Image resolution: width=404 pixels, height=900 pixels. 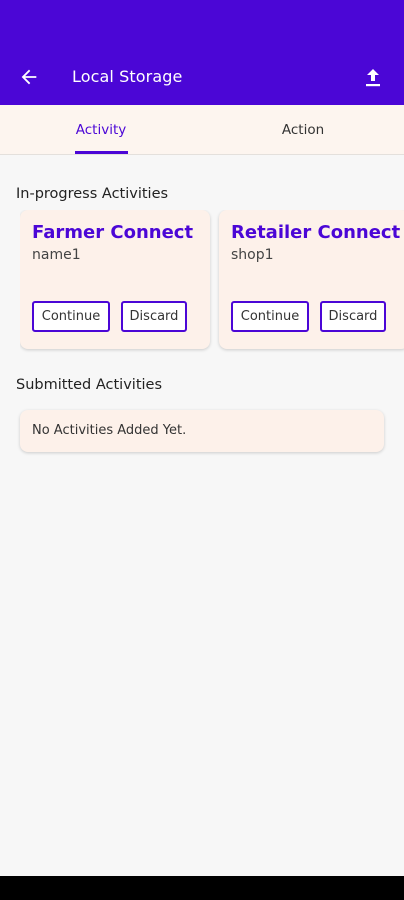 I want to click on empty-state: No Activities Added Yet., so click(x=202, y=431).